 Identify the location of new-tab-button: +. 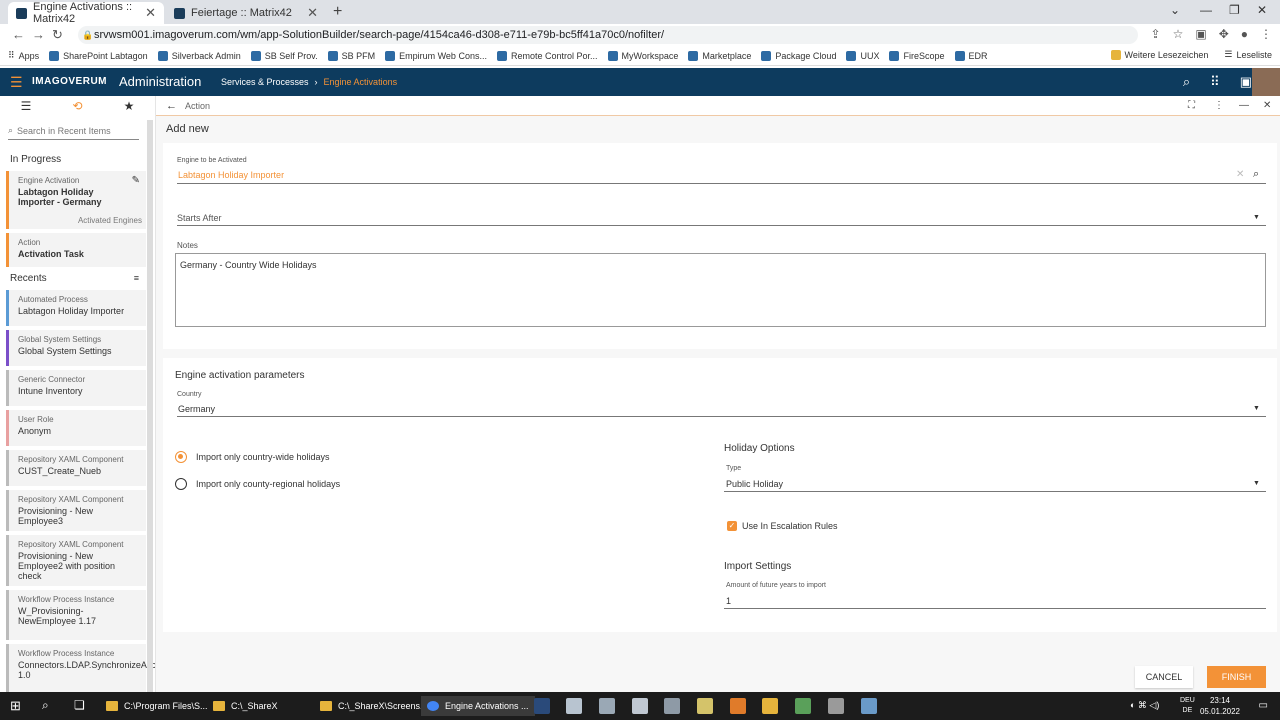
(337, 12).